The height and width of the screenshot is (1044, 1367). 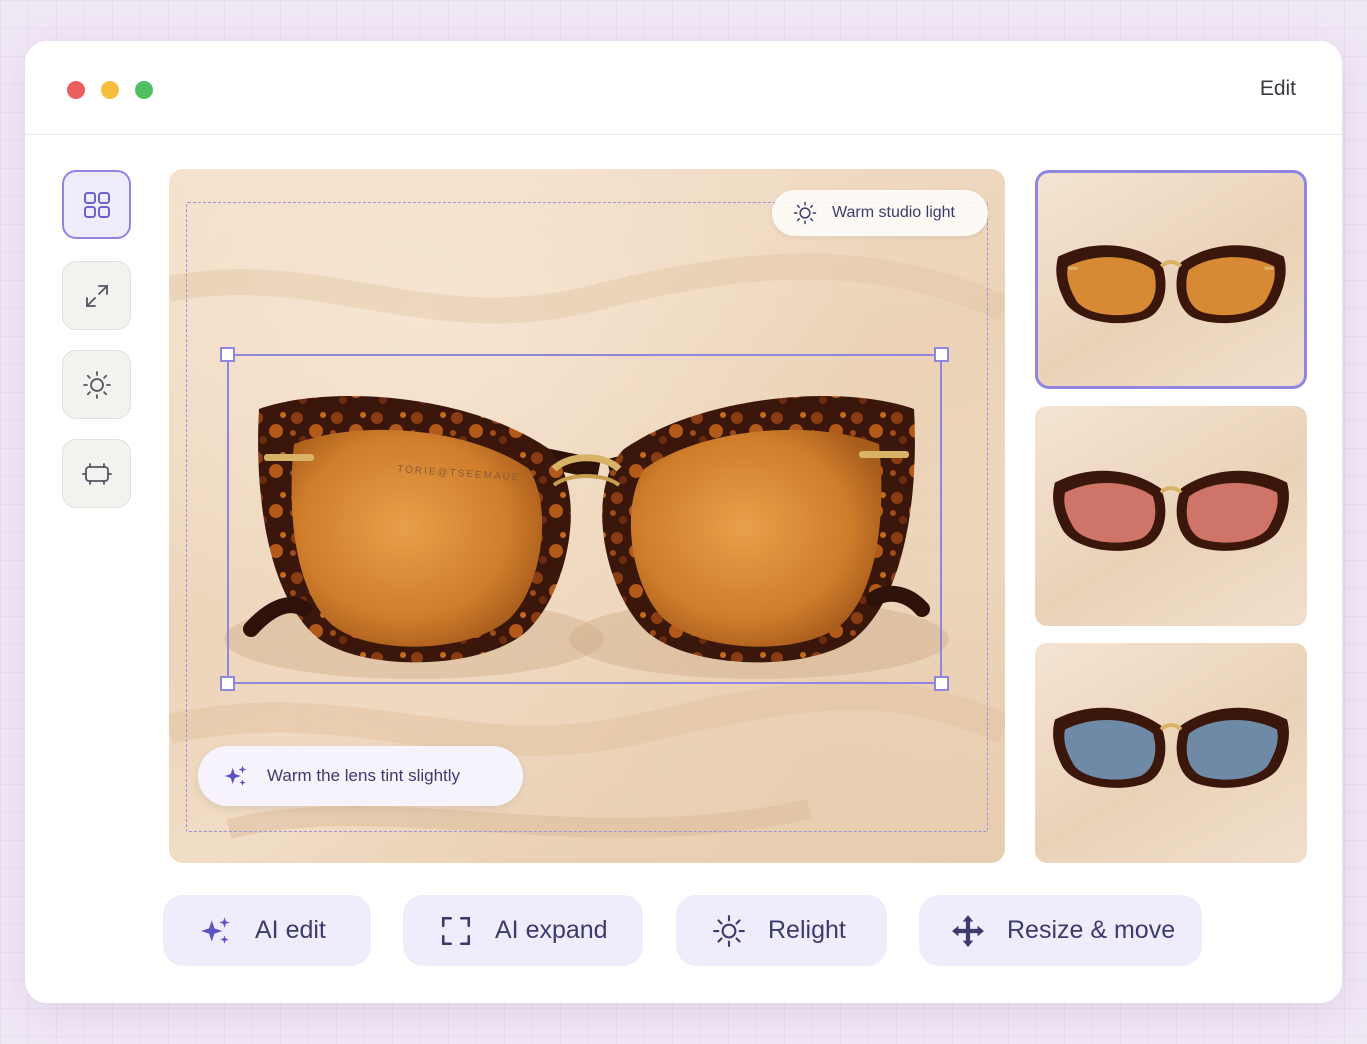 What do you see at coordinates (76, 90) in the screenshot?
I see `close-window-button` at bounding box center [76, 90].